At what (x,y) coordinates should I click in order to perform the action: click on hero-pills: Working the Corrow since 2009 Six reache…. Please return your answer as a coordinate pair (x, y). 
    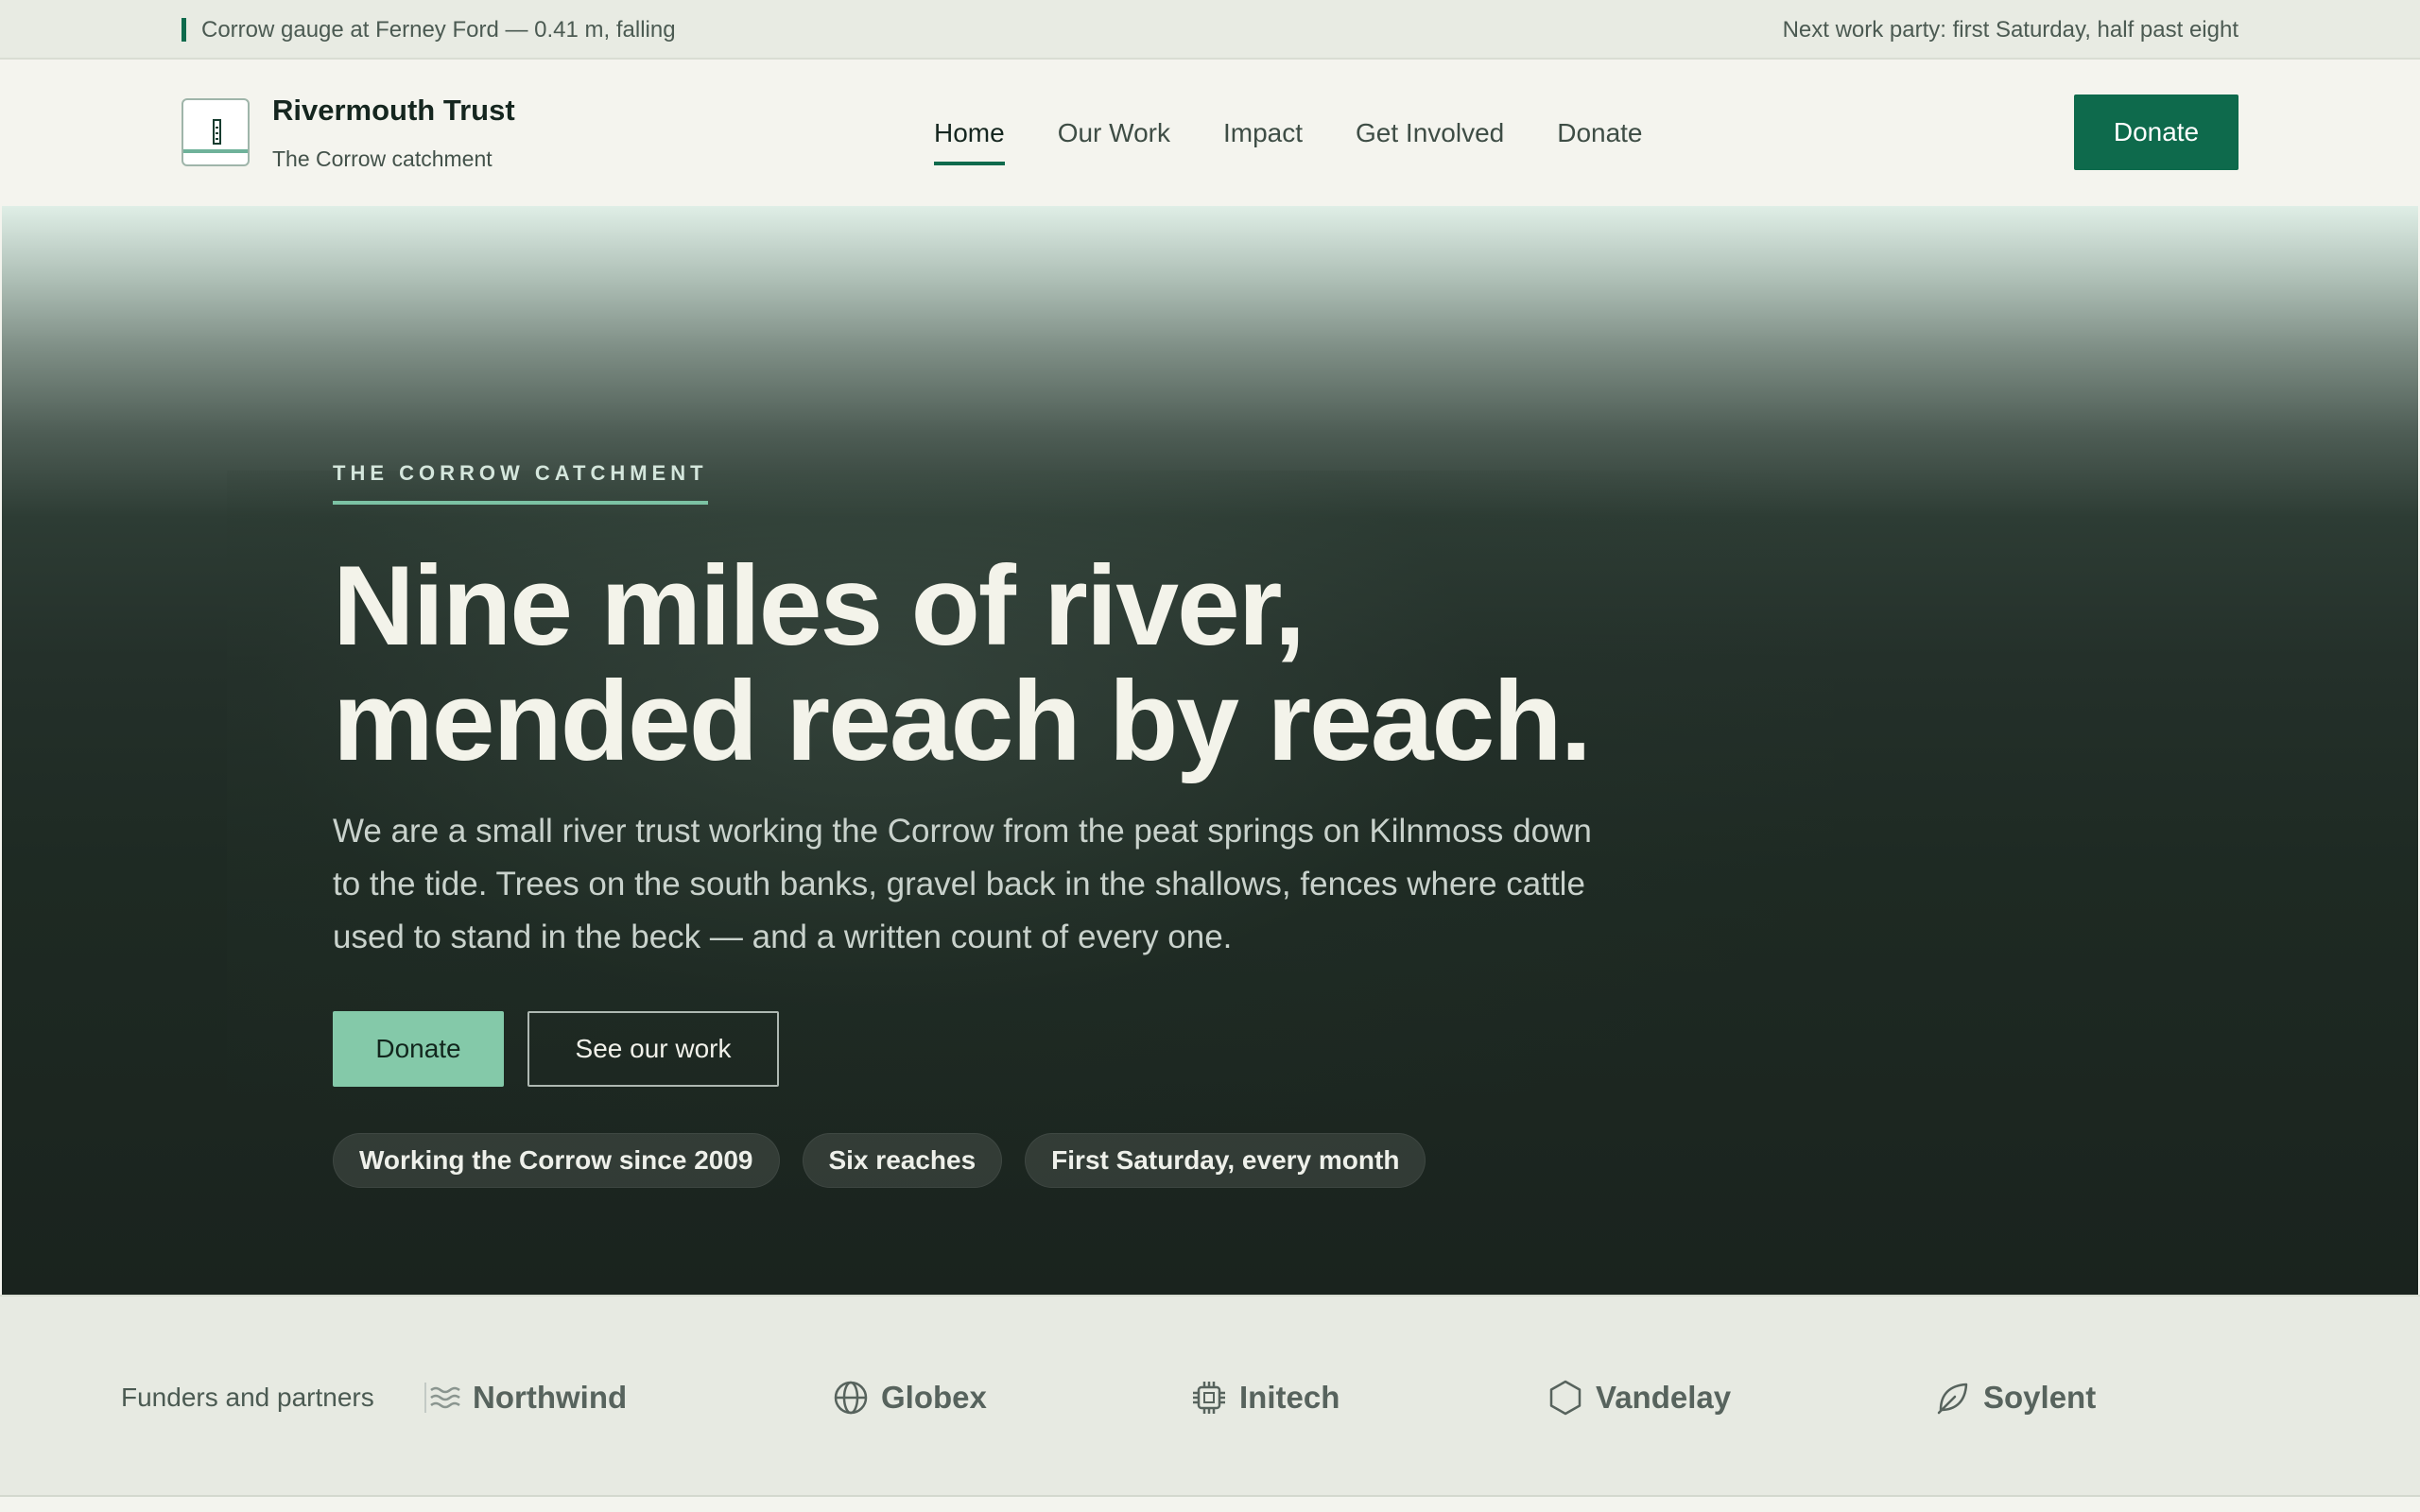
    Looking at the image, I should click on (879, 1160).